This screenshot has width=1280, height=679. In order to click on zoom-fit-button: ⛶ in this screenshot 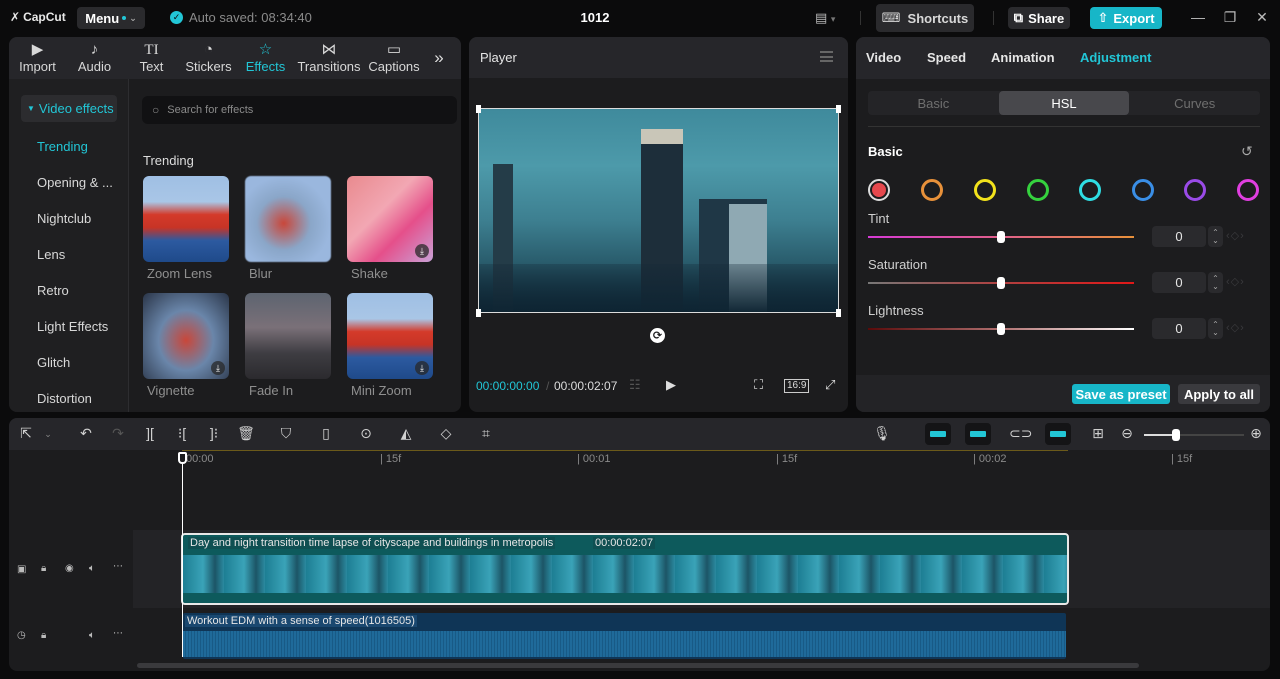, I will do `click(758, 385)`.